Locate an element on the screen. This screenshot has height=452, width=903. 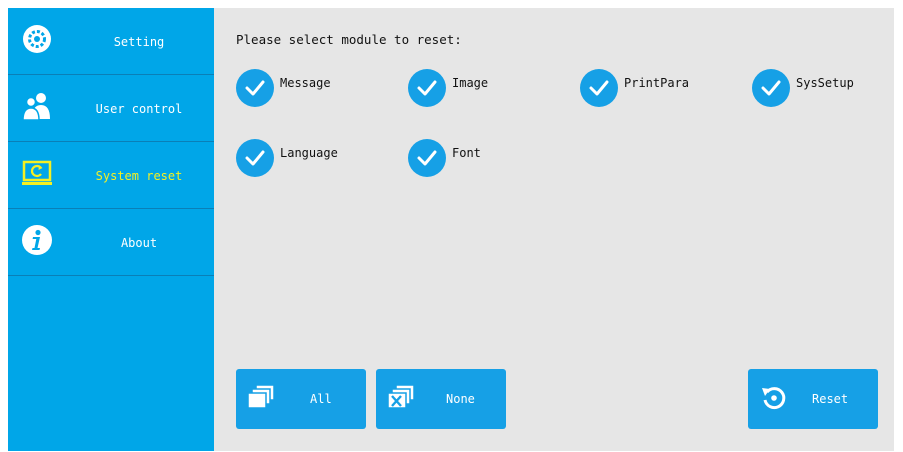
sidebar-item-about: About is located at coordinates (111, 242).